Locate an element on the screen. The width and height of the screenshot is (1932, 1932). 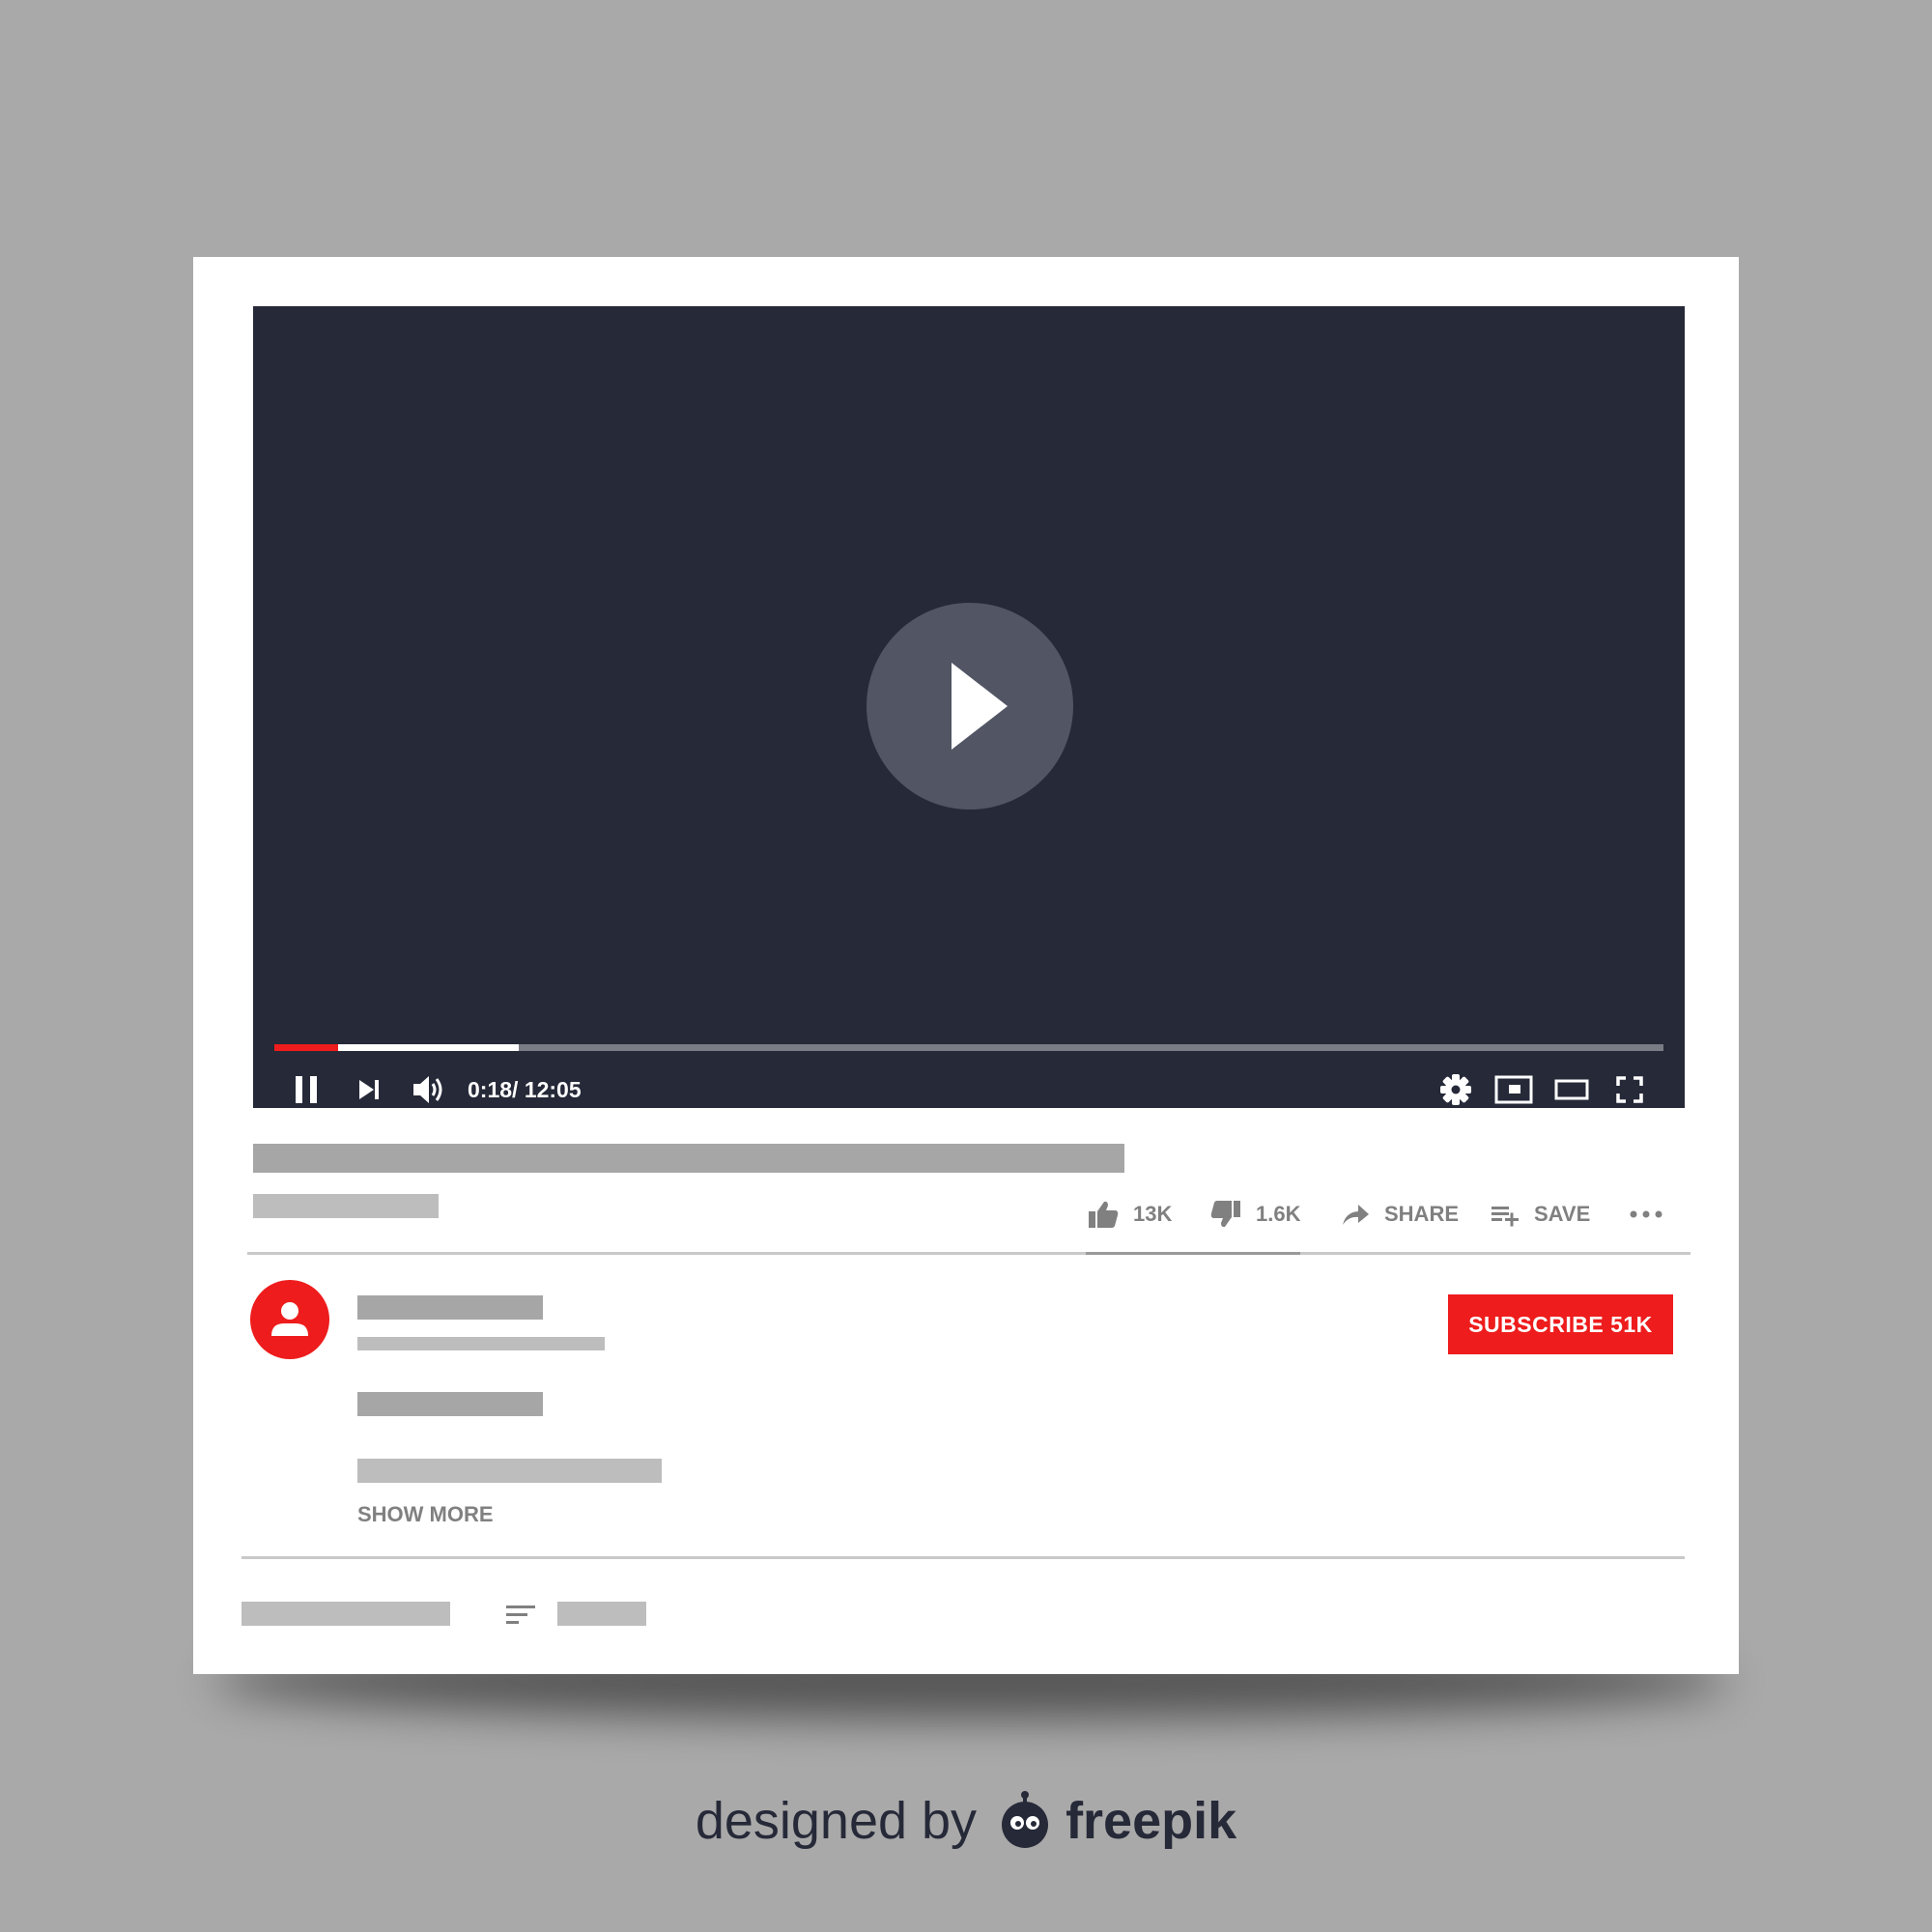
share-button: SHARE is located at coordinates (1399, 1214).